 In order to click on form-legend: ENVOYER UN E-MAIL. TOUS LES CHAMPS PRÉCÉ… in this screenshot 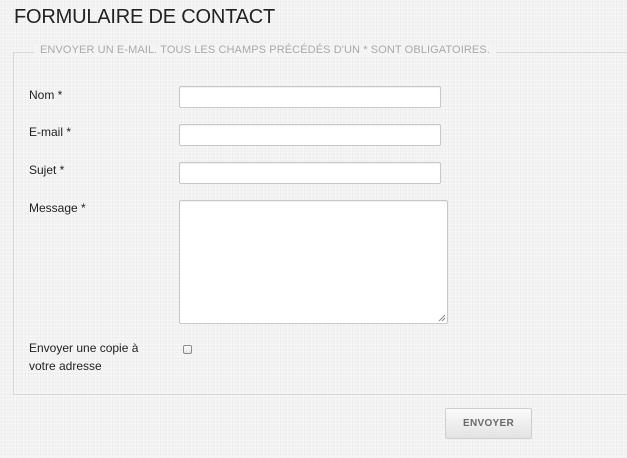, I will do `click(265, 50)`.